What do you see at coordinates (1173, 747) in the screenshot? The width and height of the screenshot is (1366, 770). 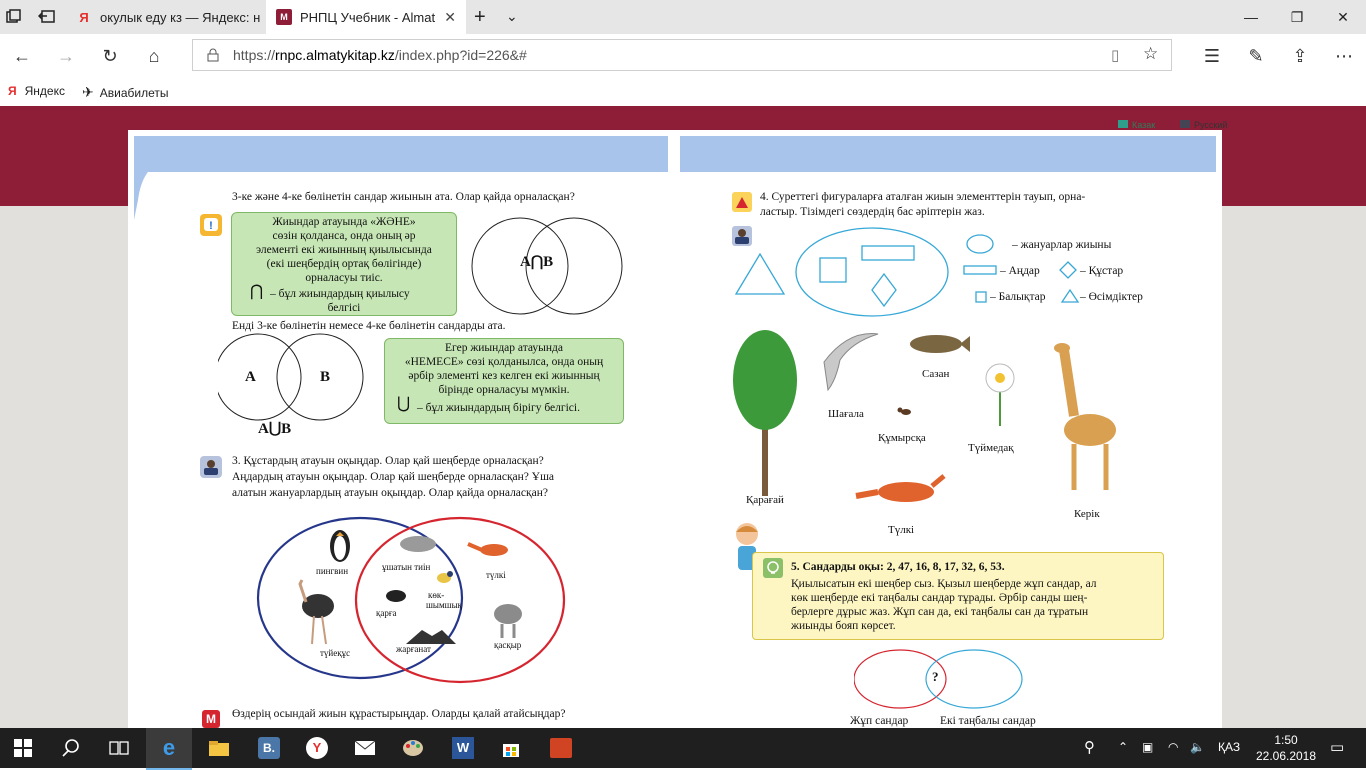 I see `wifi-icon: ◠` at bounding box center [1173, 747].